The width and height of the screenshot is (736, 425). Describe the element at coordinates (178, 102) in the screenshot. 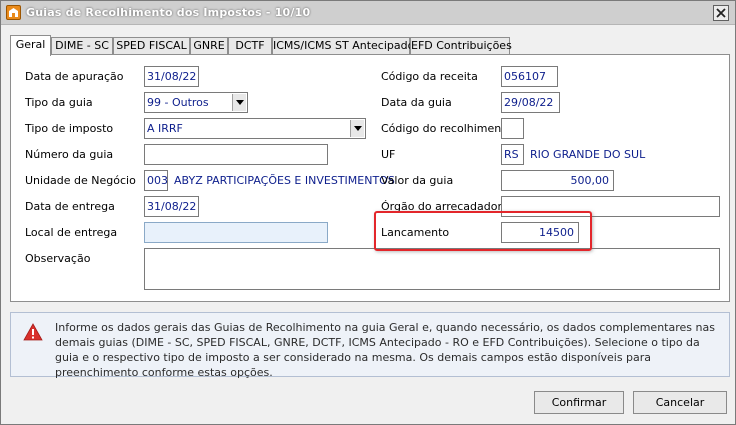

I see `tipo-guia-value: 99 - Outros` at that location.